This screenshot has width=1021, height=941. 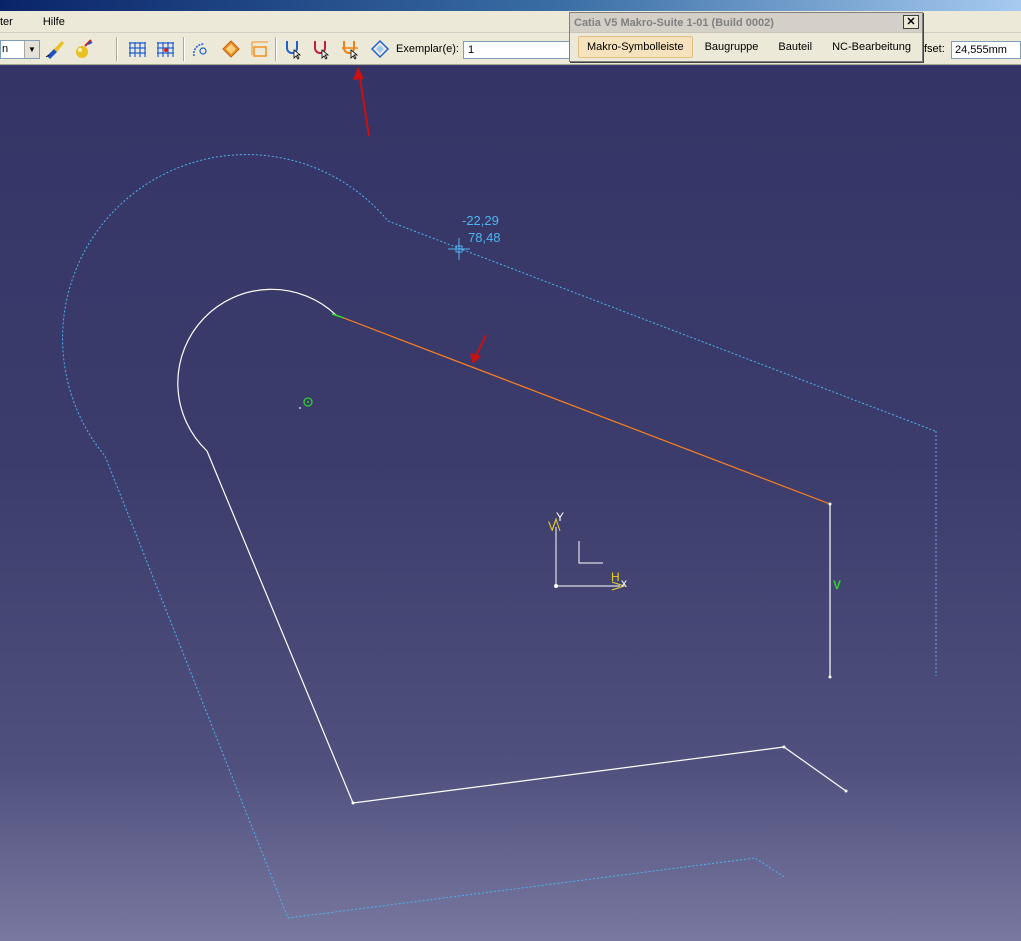 What do you see at coordinates (583, 409) in the screenshot?
I see `selected-line` at bounding box center [583, 409].